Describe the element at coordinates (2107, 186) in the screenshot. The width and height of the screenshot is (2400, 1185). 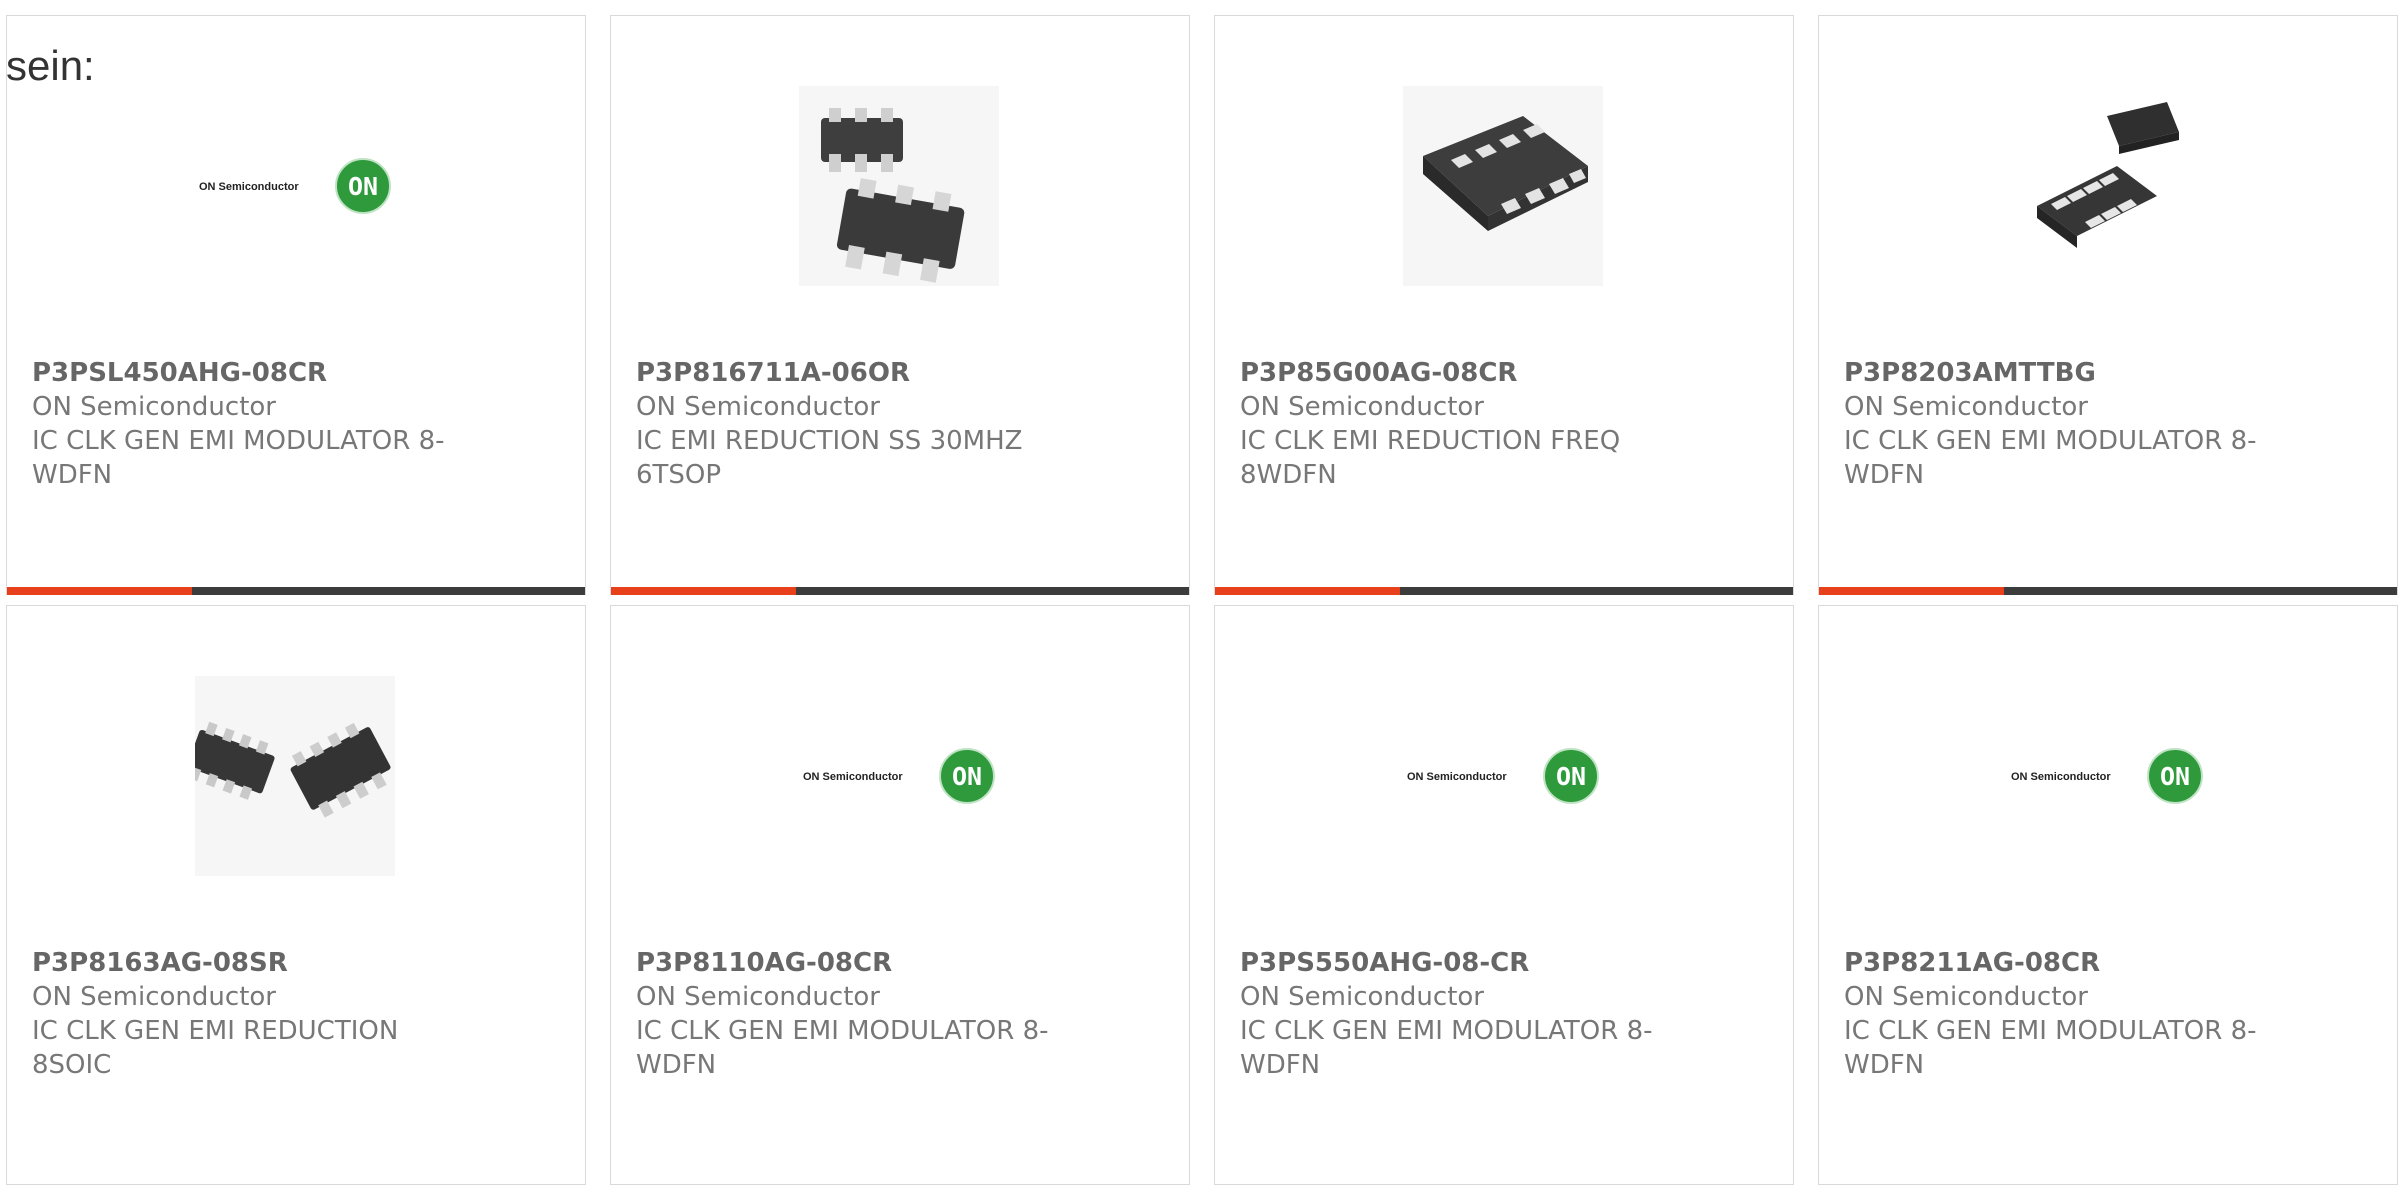
I see `wdfn8-pair-chip-image` at that location.